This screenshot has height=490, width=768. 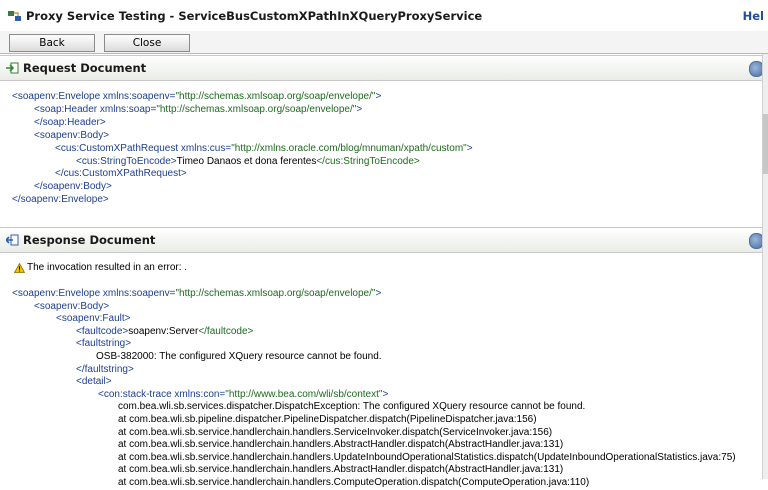 What do you see at coordinates (128, 109) in the screenshot?
I see `xml-token: xmlns:soap=` at bounding box center [128, 109].